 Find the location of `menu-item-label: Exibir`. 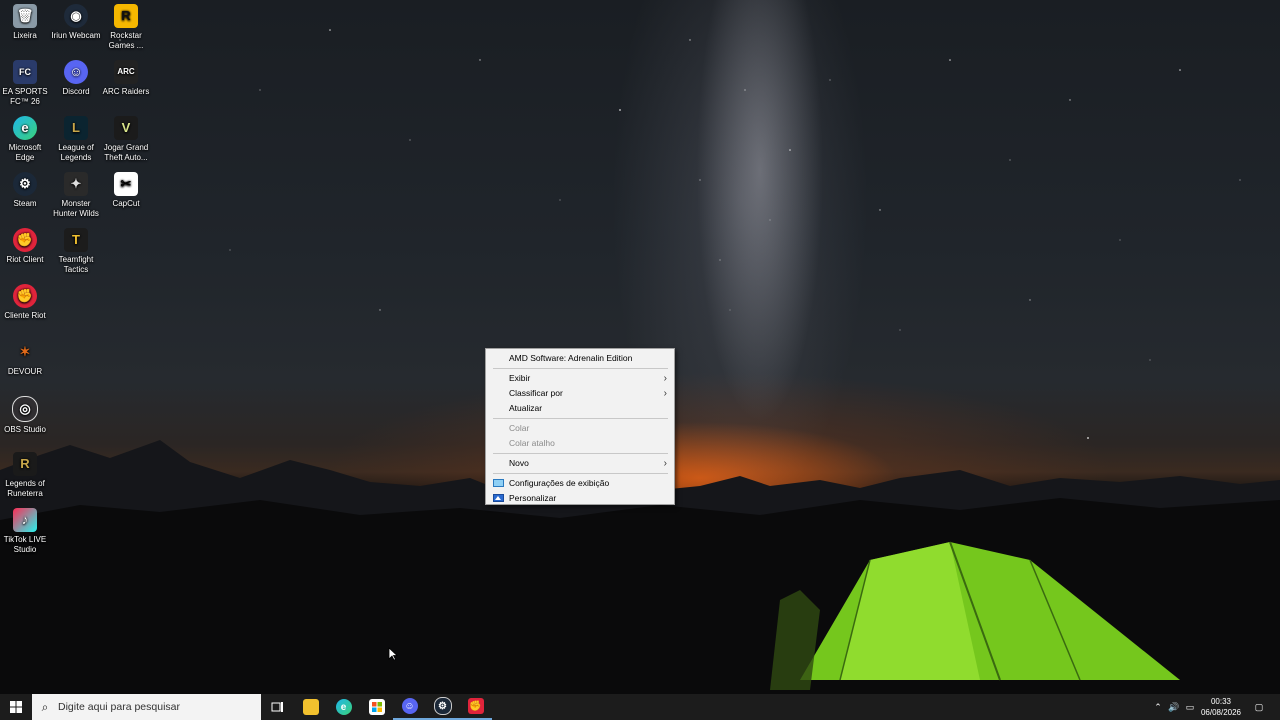

menu-item-label: Exibir is located at coordinates (520, 378).